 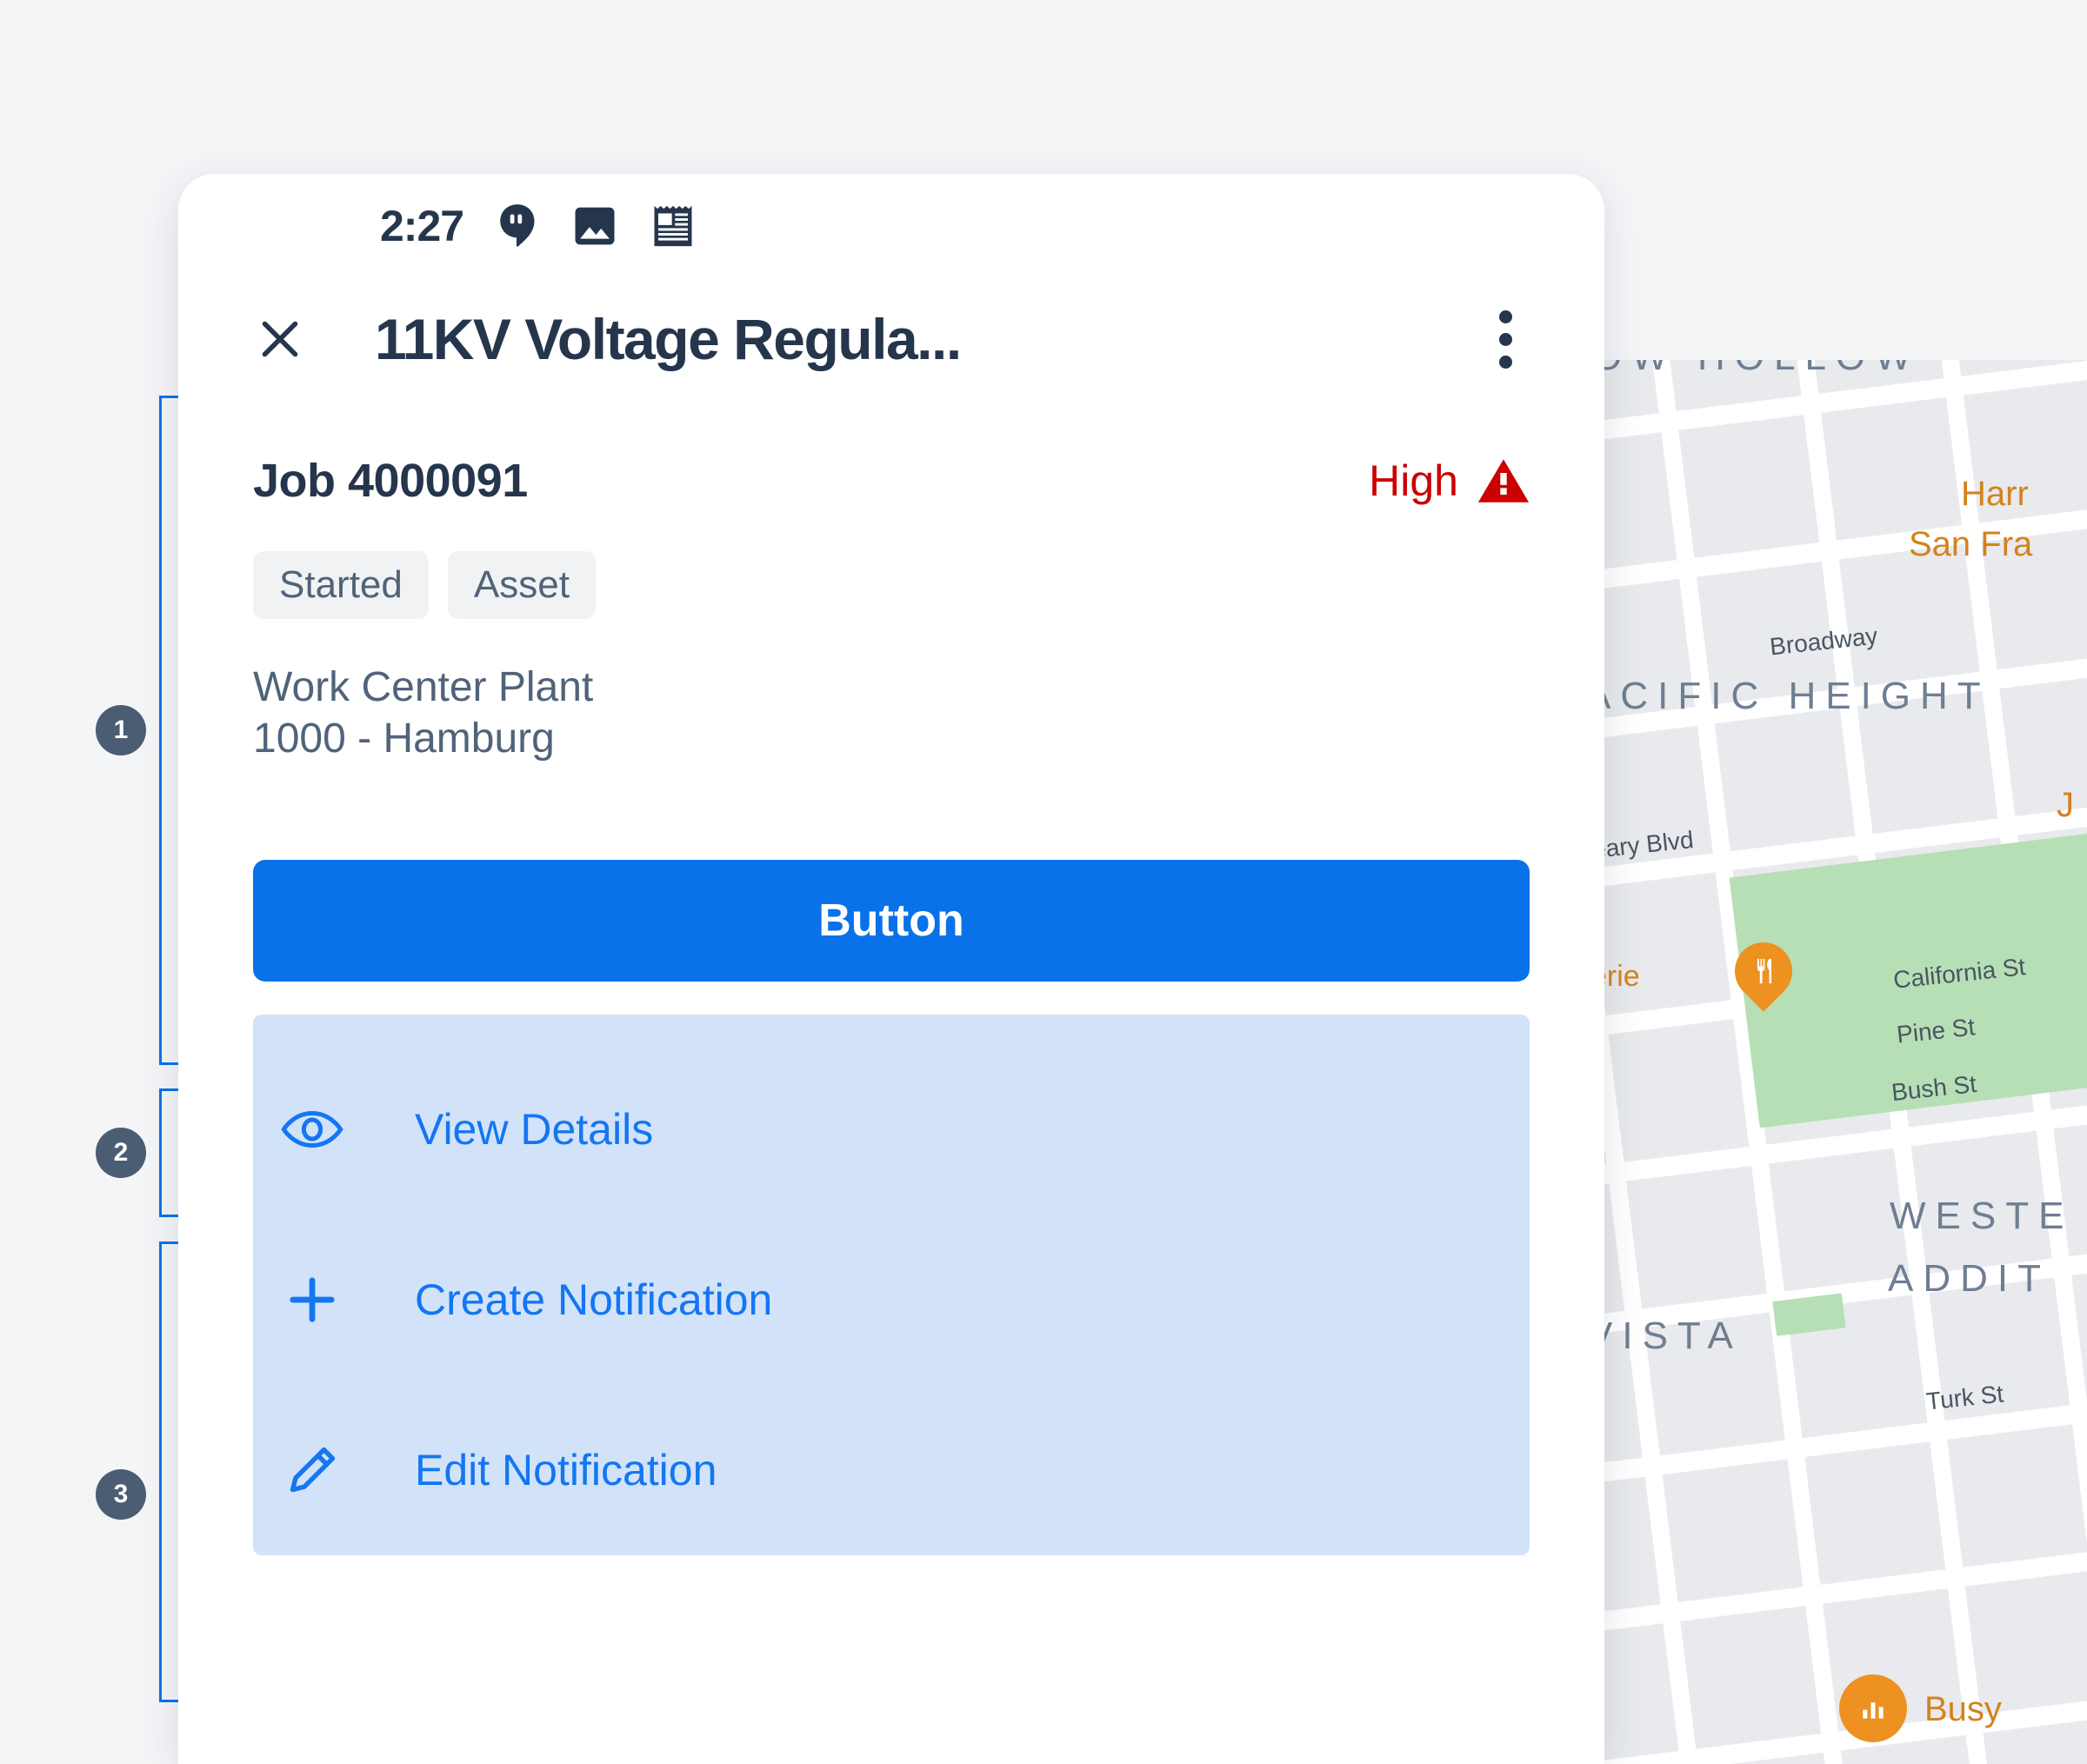 What do you see at coordinates (892, 481) in the screenshot?
I see `job-summary-row: Job 4000091 High` at bounding box center [892, 481].